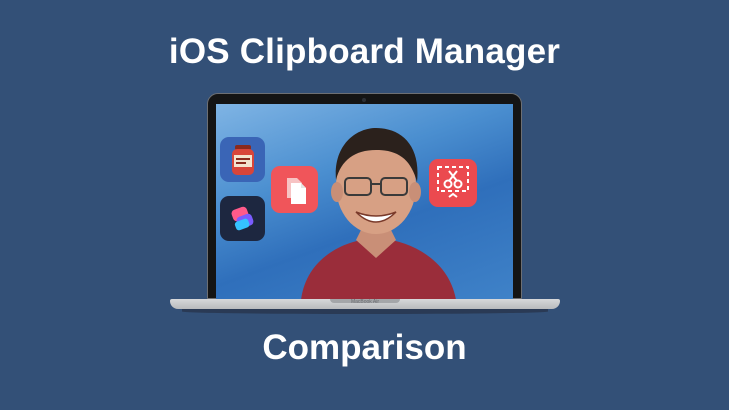 This screenshot has height=410, width=729. What do you see at coordinates (364, 51) in the screenshot?
I see `page-title: iOS Clipboard Manager` at bounding box center [364, 51].